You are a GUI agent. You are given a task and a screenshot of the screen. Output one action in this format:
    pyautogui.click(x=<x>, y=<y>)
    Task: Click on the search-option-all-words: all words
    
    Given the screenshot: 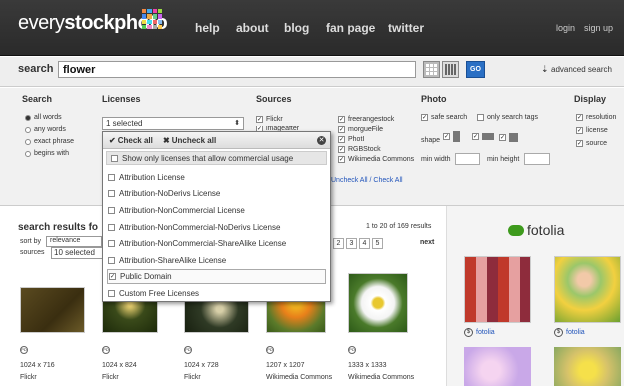 What is the action you would take?
    pyautogui.click(x=43, y=117)
    